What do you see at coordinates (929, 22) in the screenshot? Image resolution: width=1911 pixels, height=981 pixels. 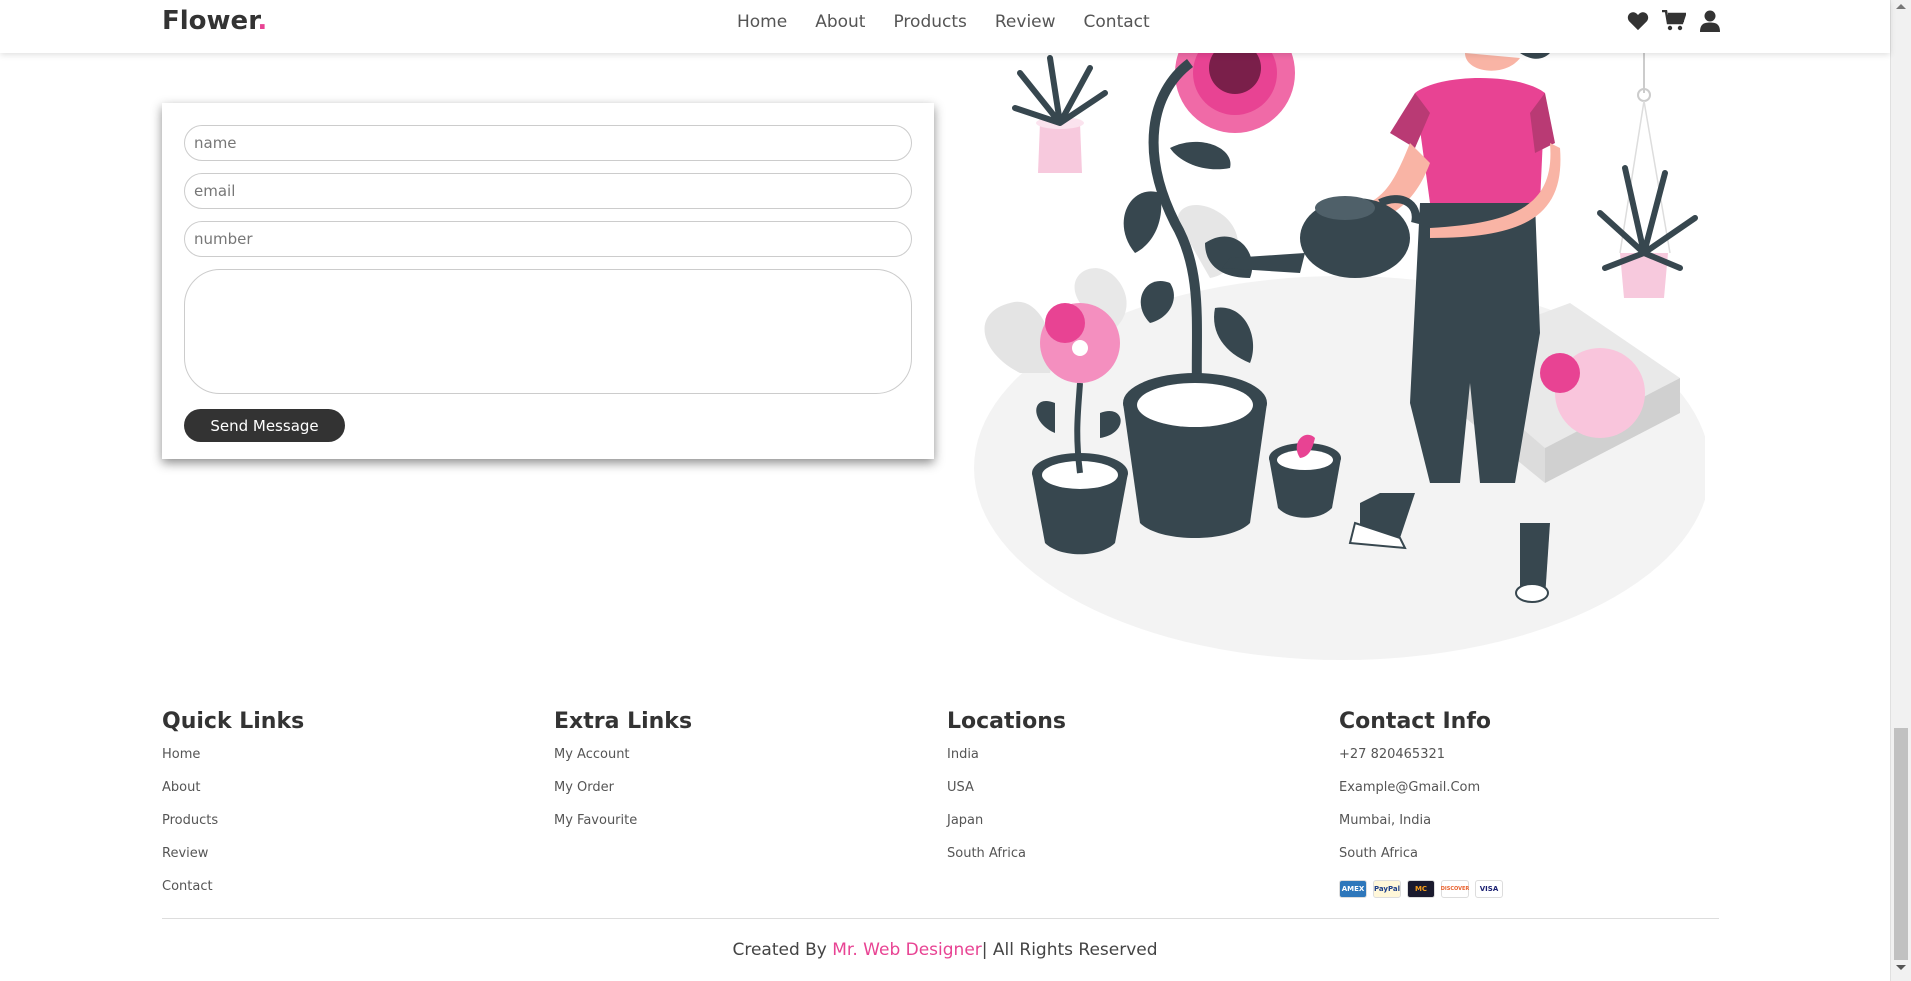 I see `nav-products: Products` at bounding box center [929, 22].